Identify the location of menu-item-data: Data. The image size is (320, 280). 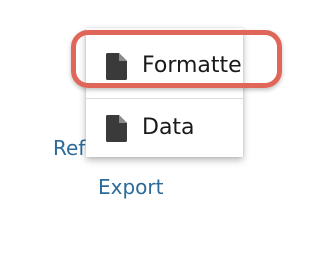
(164, 128).